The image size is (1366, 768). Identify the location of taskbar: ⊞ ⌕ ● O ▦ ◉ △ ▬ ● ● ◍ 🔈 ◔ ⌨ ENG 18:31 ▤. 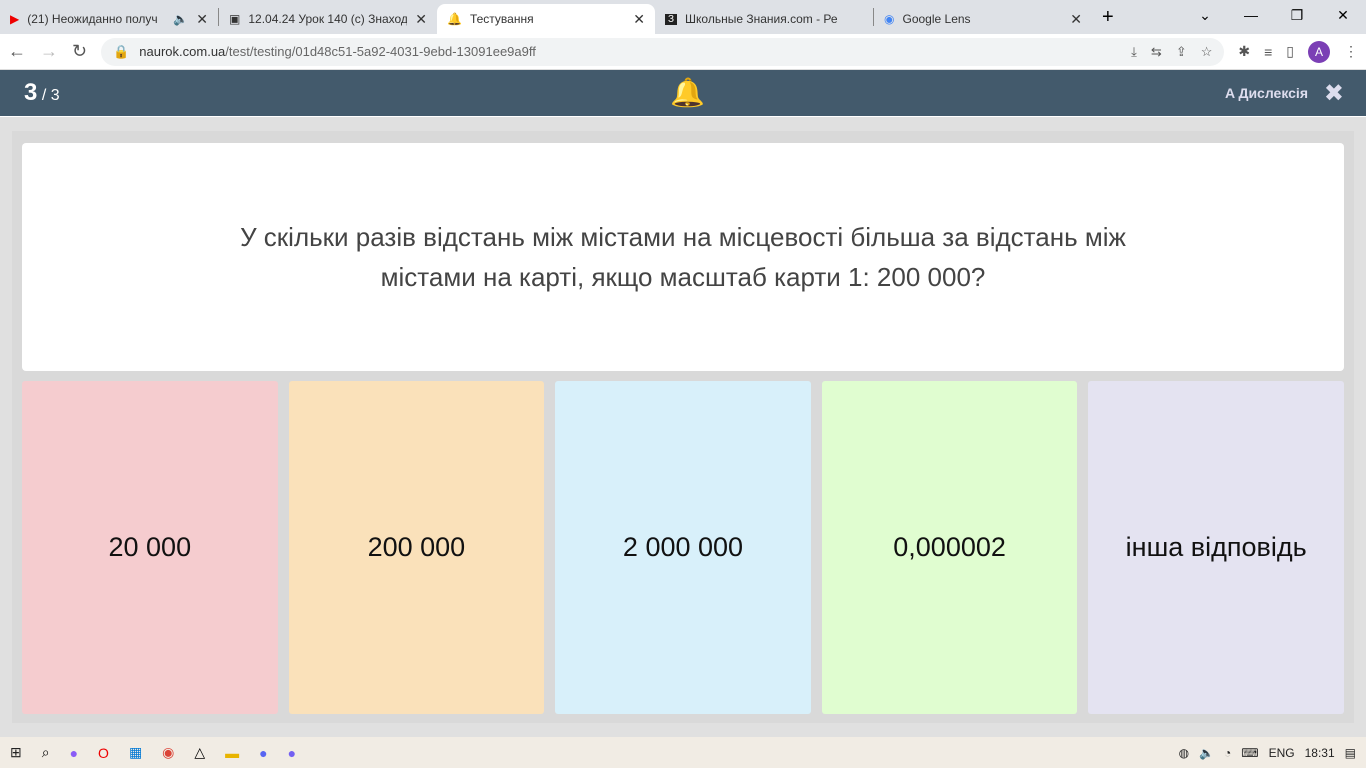
(683, 752).